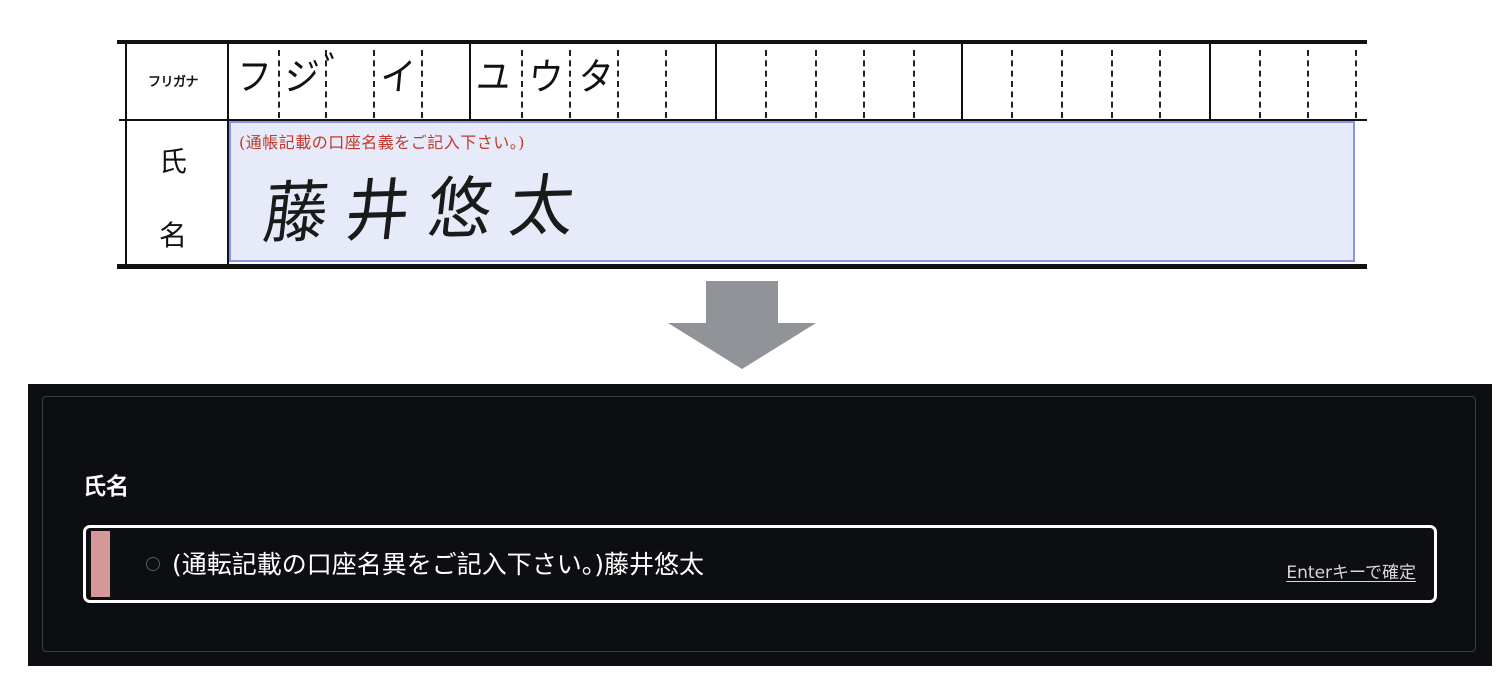 The height and width of the screenshot is (696, 1508). What do you see at coordinates (106, 487) in the screenshot?
I see `field-label: 氏名` at bounding box center [106, 487].